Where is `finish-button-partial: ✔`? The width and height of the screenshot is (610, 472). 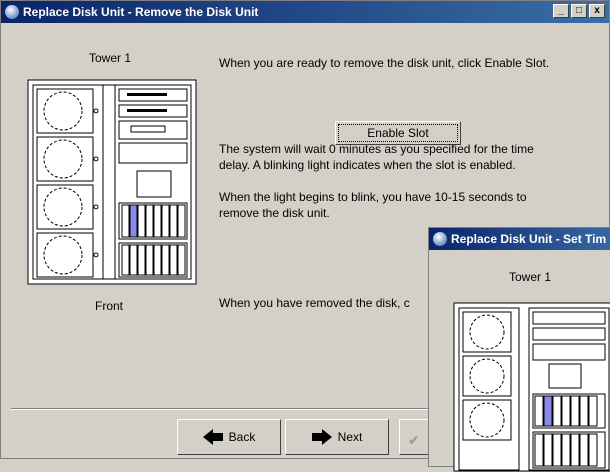
finish-button-partial: ✔ is located at coordinates (414, 437).